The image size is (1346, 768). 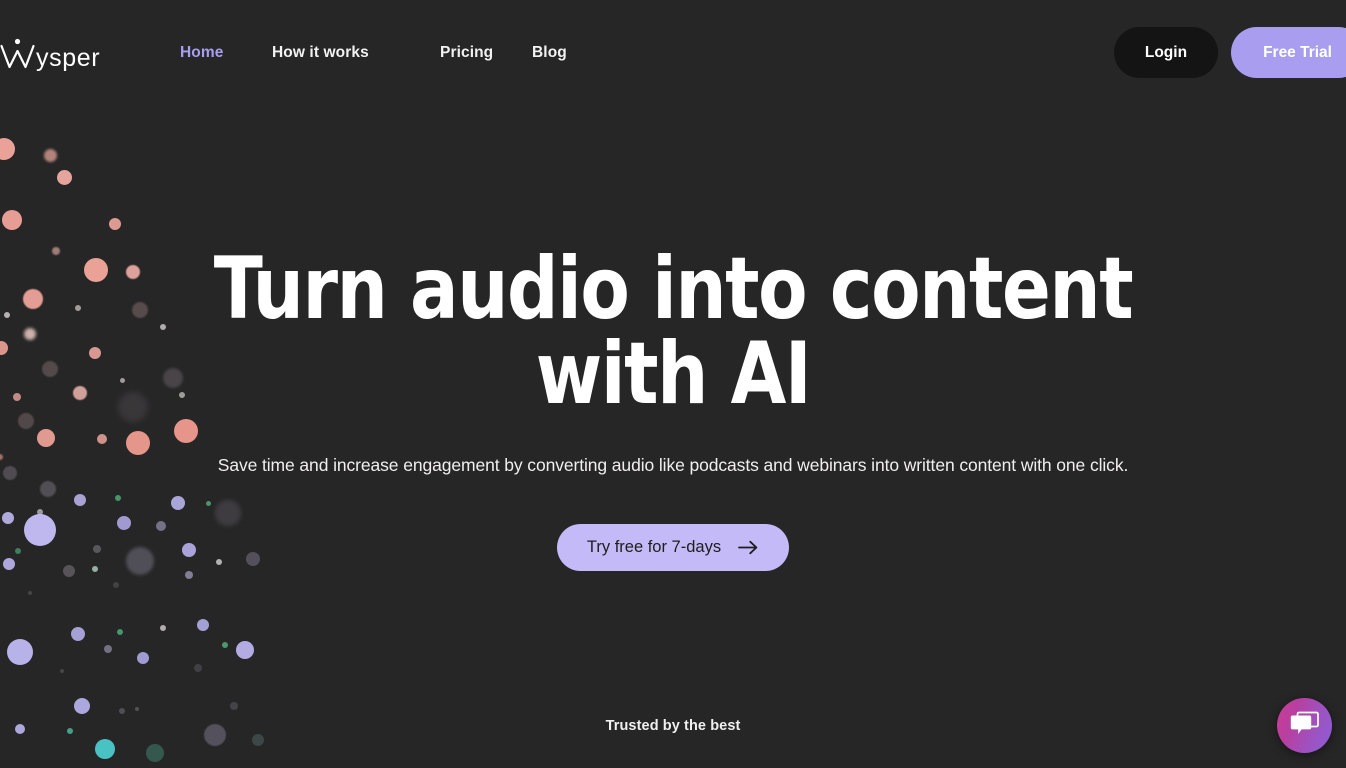 What do you see at coordinates (654, 546) in the screenshot?
I see `cta-label: Try free for 7-days` at bounding box center [654, 546].